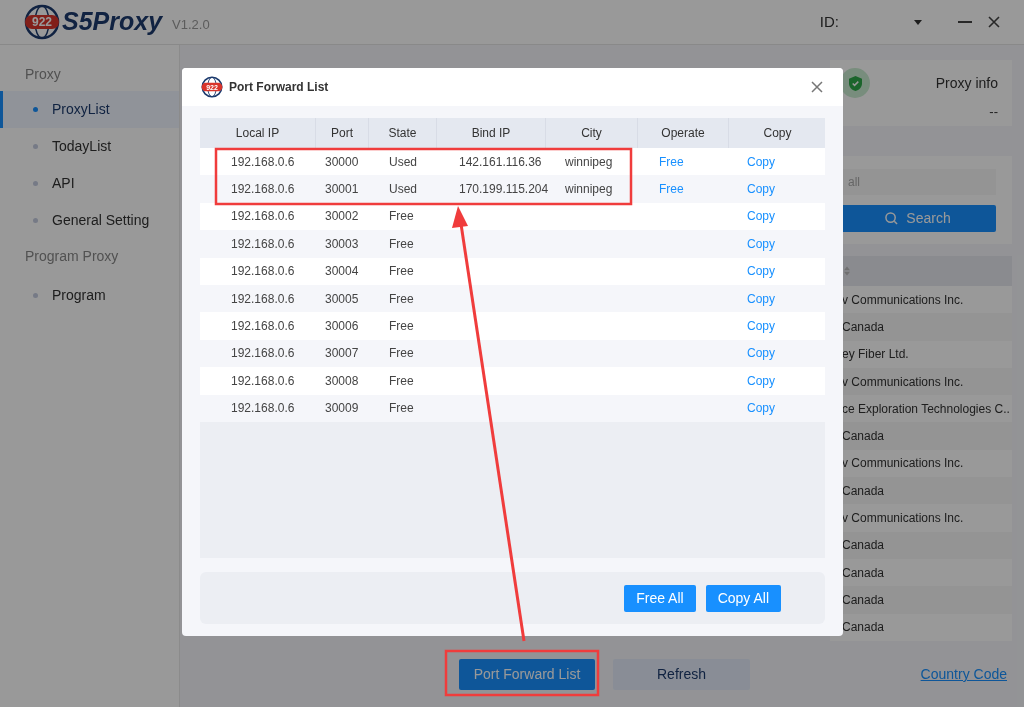 This screenshot has height=707, width=1024. Describe the element at coordinates (402, 133) in the screenshot. I see `column-header: State` at that location.